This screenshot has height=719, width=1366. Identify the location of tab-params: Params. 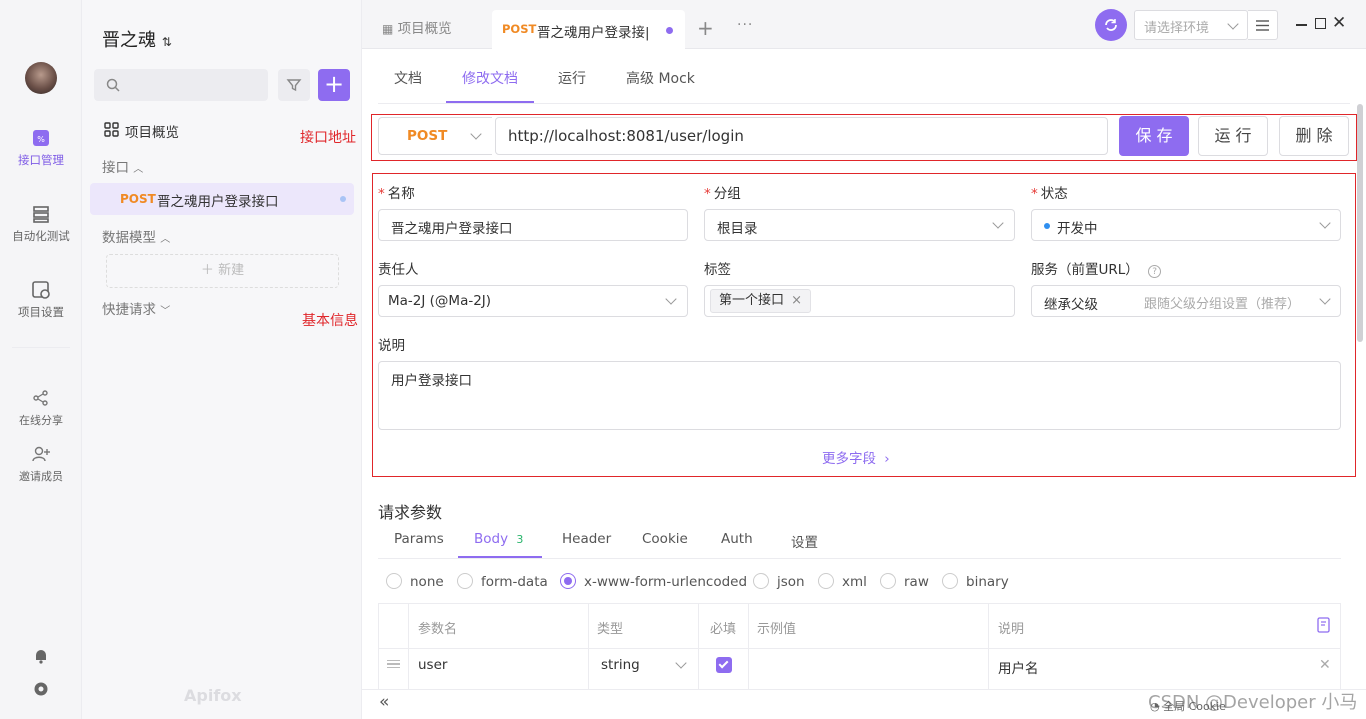
(419, 539).